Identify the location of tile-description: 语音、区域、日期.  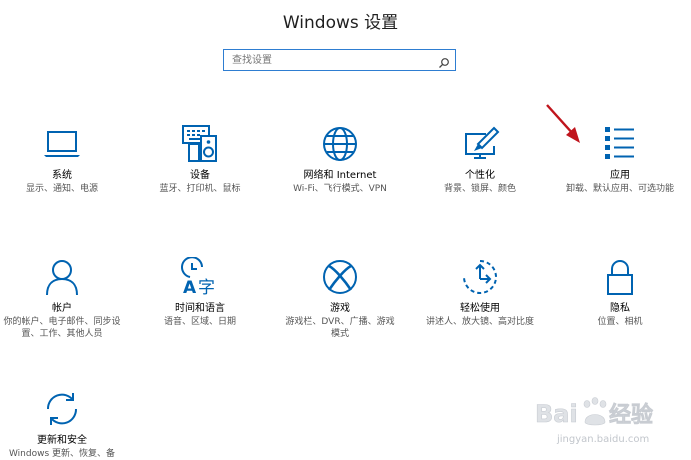
(199, 322).